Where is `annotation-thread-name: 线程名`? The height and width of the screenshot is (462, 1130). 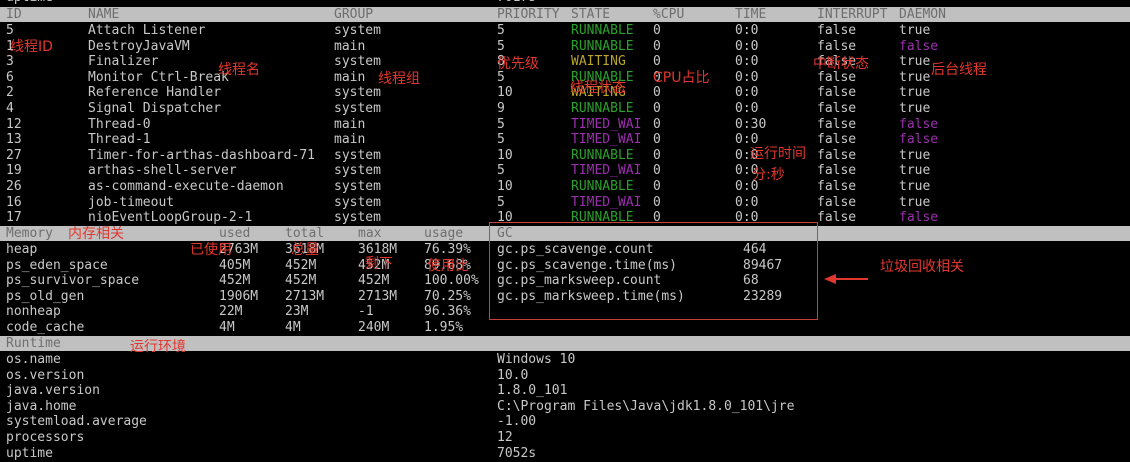 annotation-thread-name: 线程名 is located at coordinates (239, 70).